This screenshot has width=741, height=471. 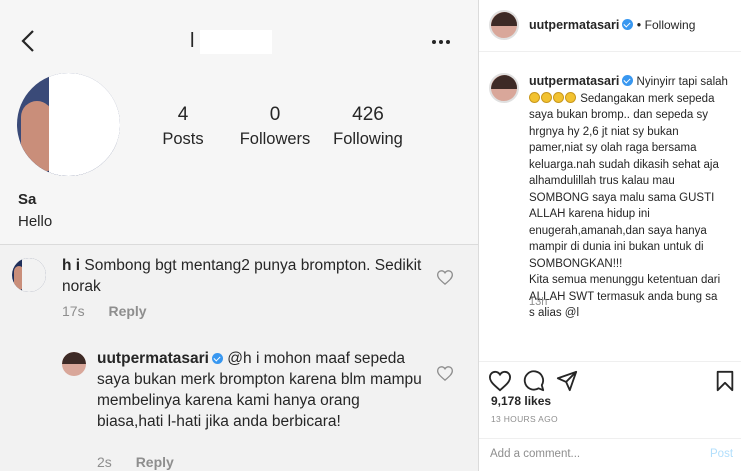 What do you see at coordinates (71, 265) in the screenshot?
I see `comment-username: h i` at bounding box center [71, 265].